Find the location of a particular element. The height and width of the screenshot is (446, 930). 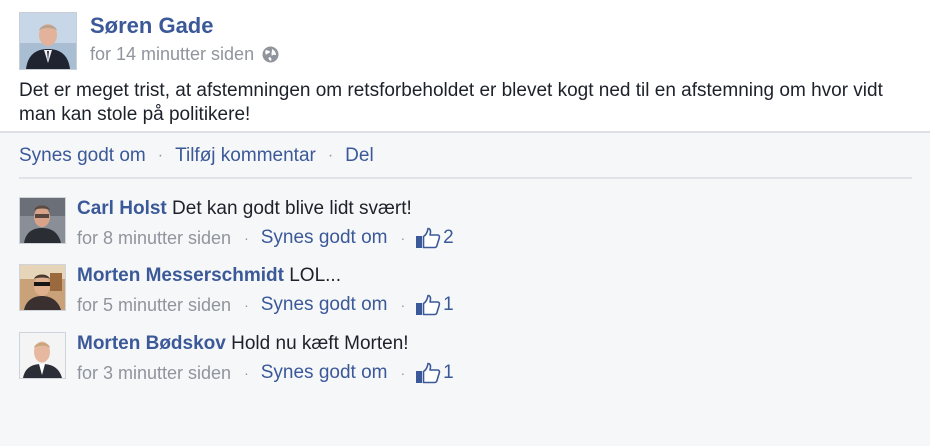

comment-meta: for 5 minutter siden · Synes godt om · 1 is located at coordinates (265, 305).